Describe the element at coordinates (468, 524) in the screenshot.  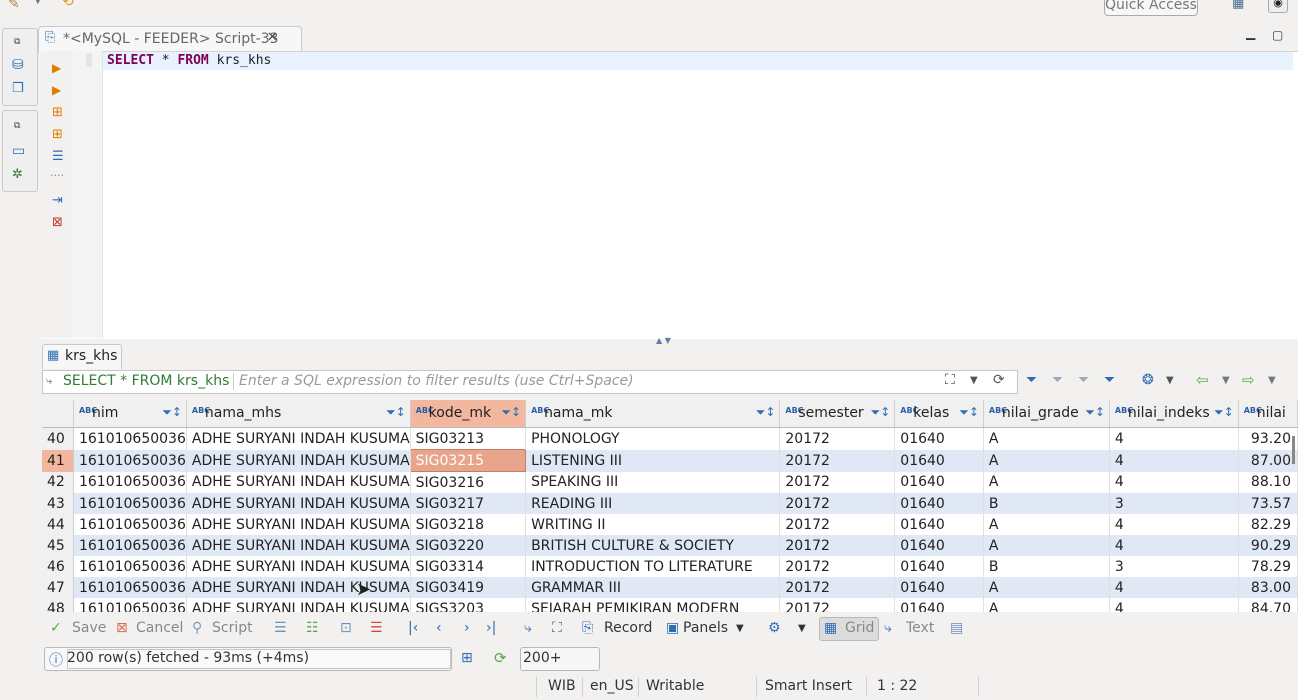
I see `cell-kode-mk: SIG03218` at that location.